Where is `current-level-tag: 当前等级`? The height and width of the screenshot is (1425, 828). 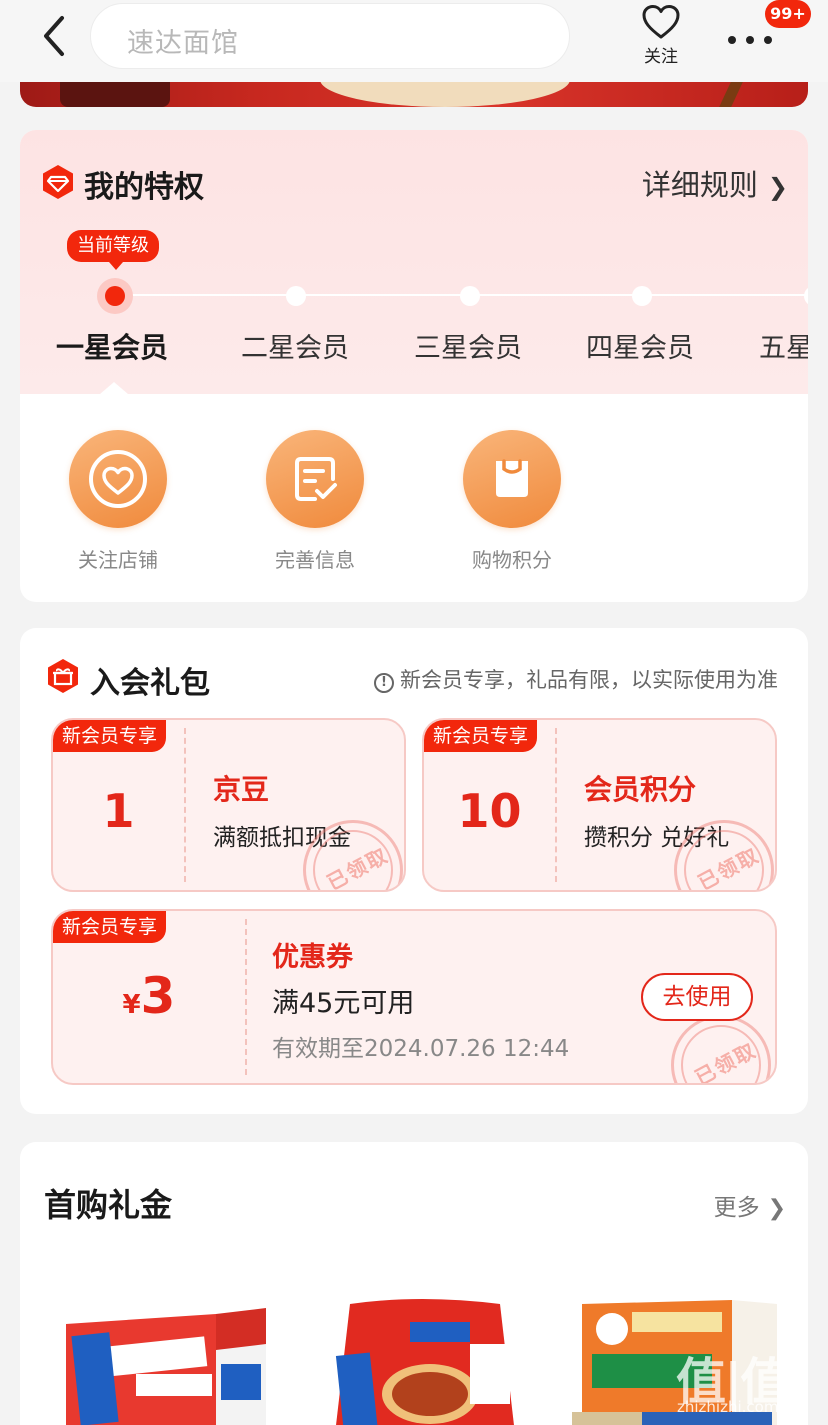
current-level-tag: 当前等级 is located at coordinates (113, 250).